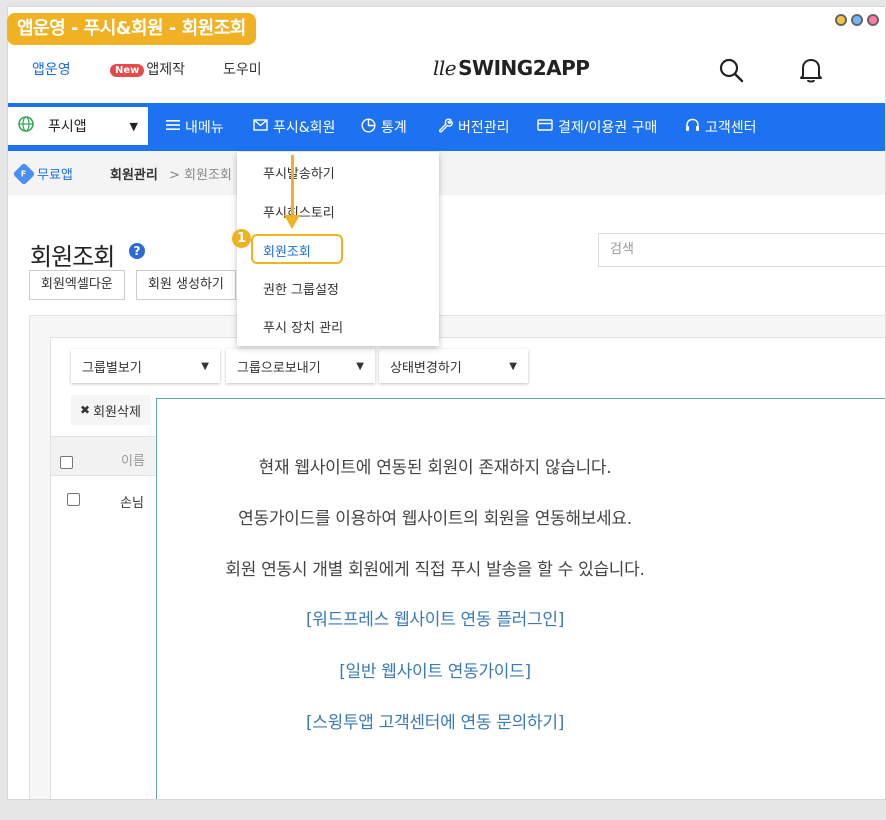 Image resolution: width=886 pixels, height=820 pixels. I want to click on free-app-badge: F 무료앱, so click(42, 173).